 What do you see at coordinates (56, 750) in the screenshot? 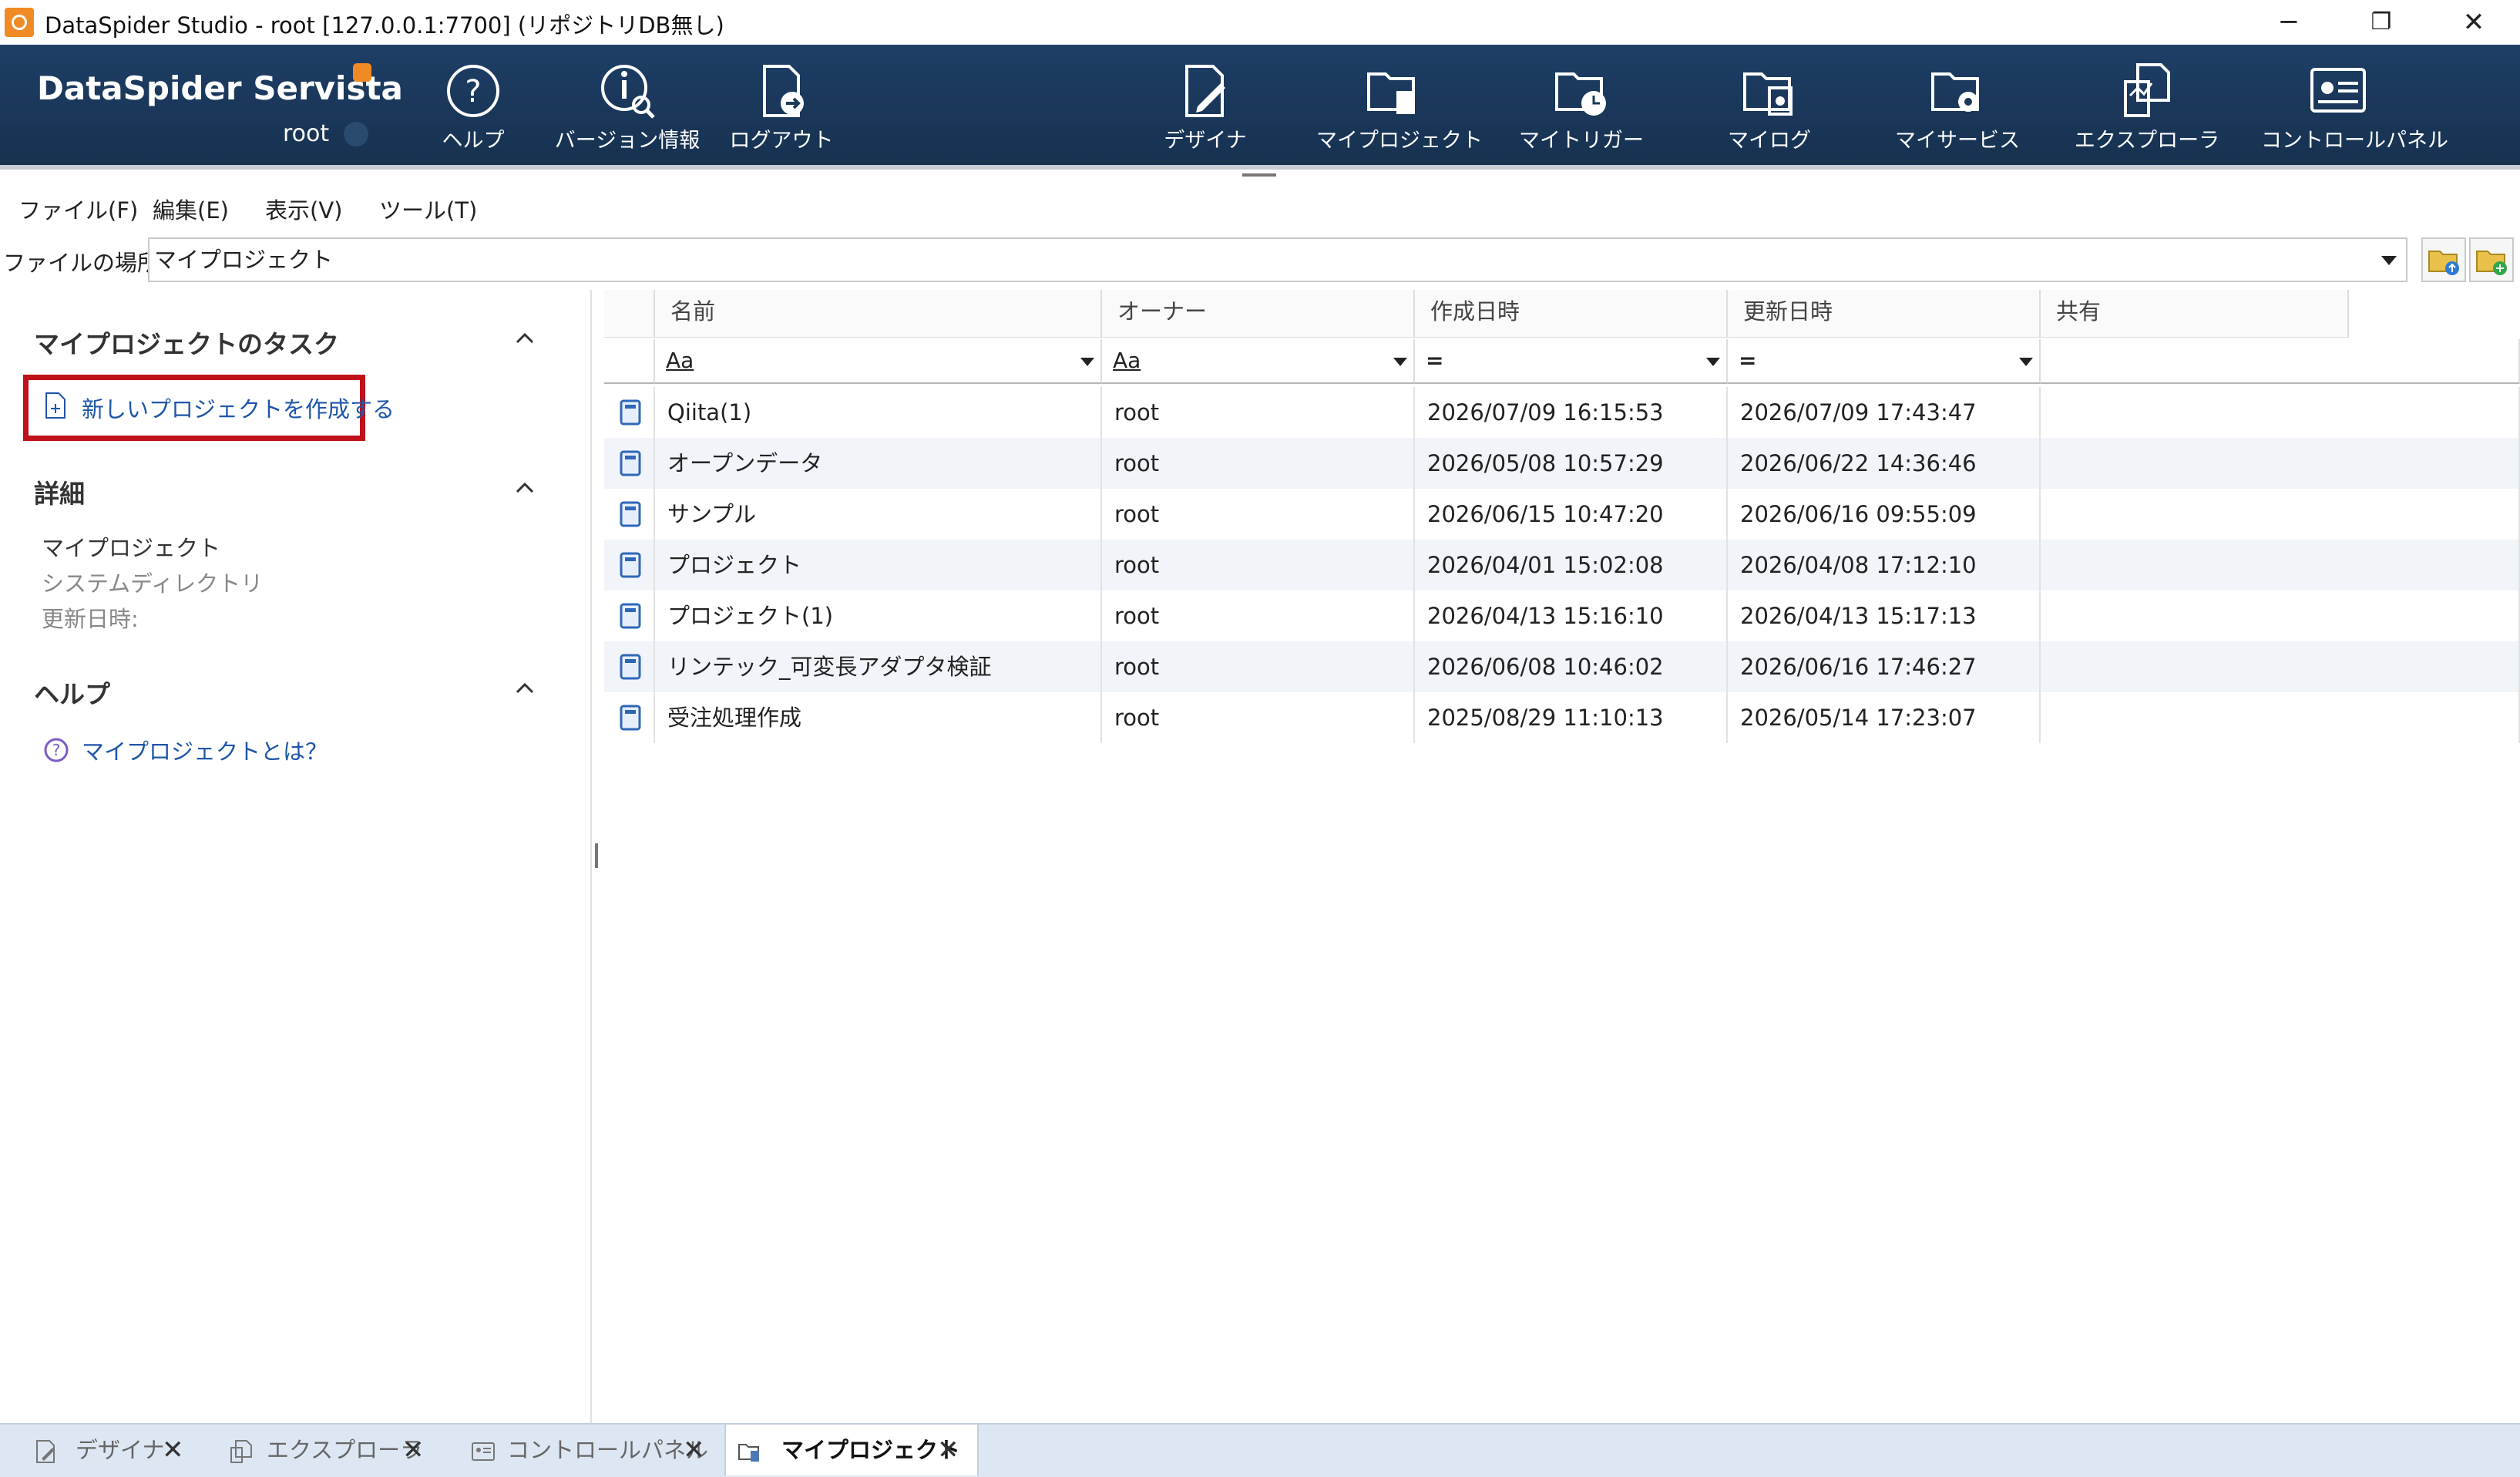
I see `help-question-icon: ?` at bounding box center [56, 750].